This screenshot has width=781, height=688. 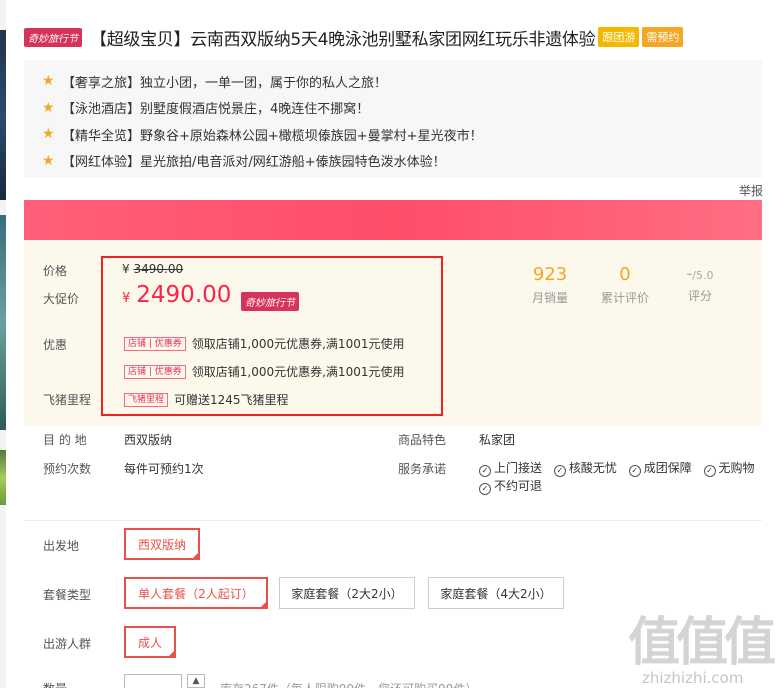 I want to click on mileage-text: 可赠送1245飞猪里程, so click(x=231, y=400).